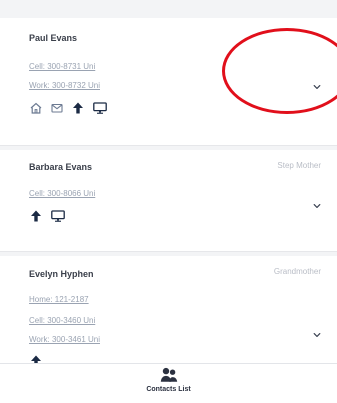 This screenshot has height=403, width=337. Describe the element at coordinates (61, 274) in the screenshot. I see `contact-name: Evelyn Hyphen` at that location.